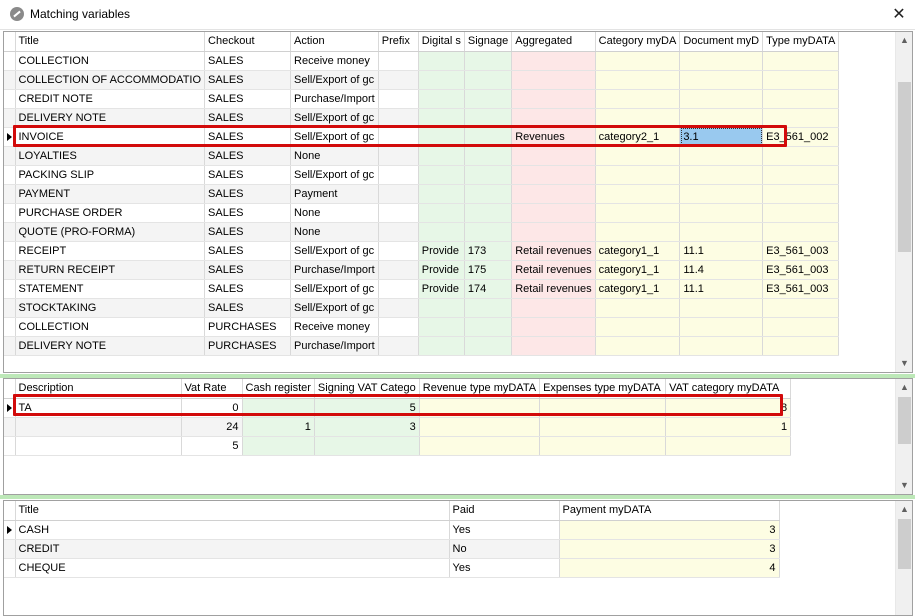 Image resolution: width=915 pixels, height=616 pixels. I want to click on table-row: QUOTE (PRO-FORMA) SALES None, so click(422, 232).